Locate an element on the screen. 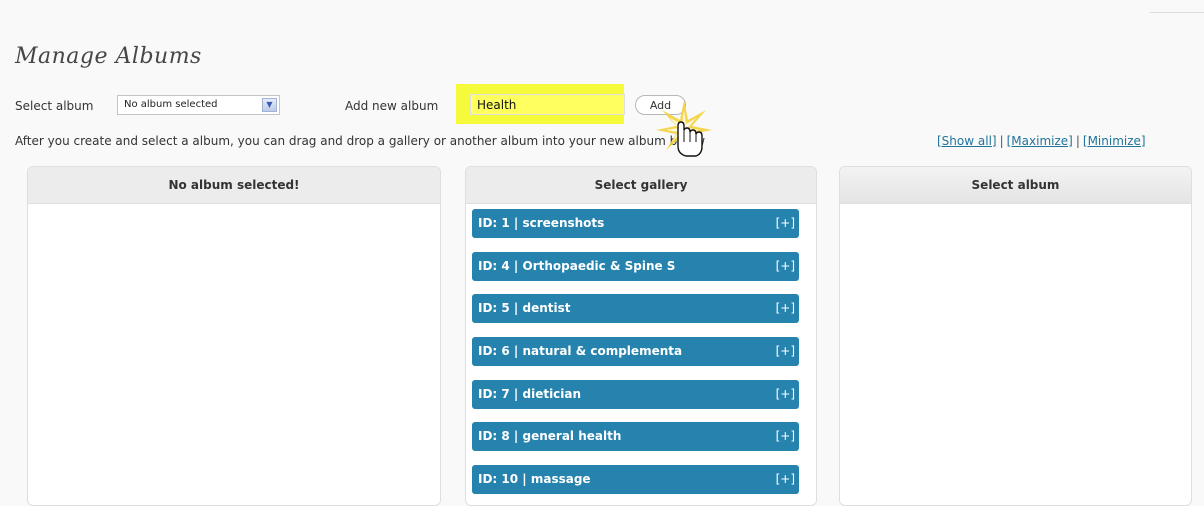 The width and height of the screenshot is (1204, 506). gallery-item-label: ID: 10 | massage is located at coordinates (534, 479).